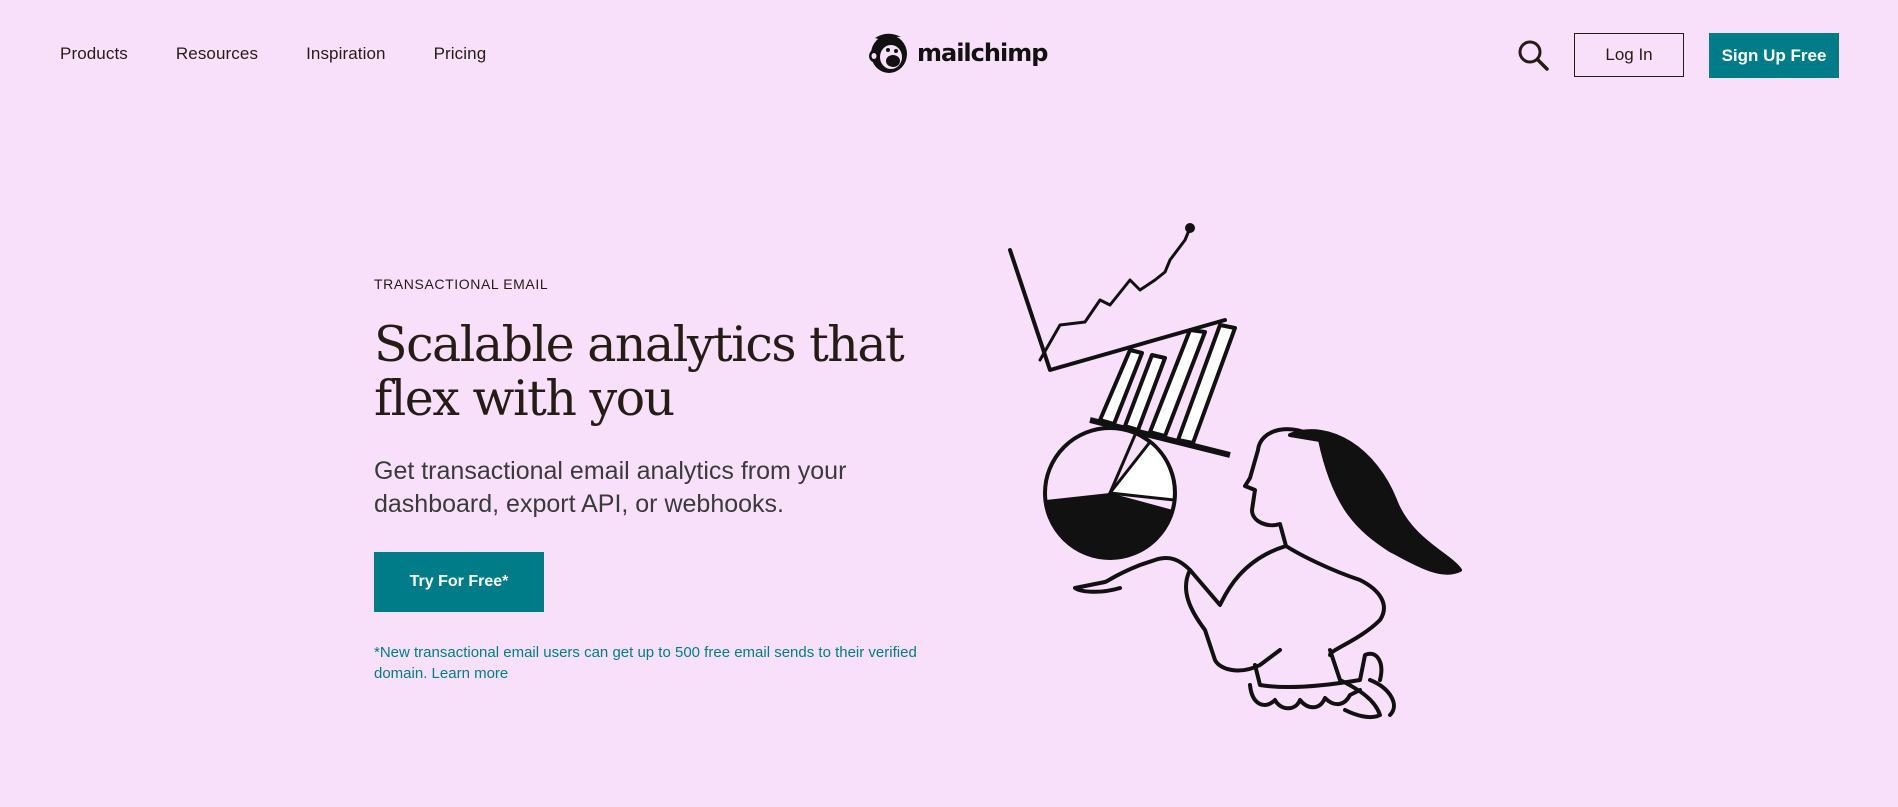 Image resolution: width=1898 pixels, height=807 pixels. What do you see at coordinates (888, 53) in the screenshot?
I see `freddie-logo-icon` at bounding box center [888, 53].